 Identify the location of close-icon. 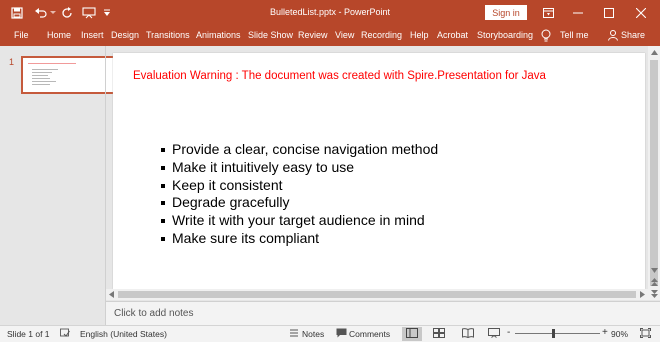
(641, 13).